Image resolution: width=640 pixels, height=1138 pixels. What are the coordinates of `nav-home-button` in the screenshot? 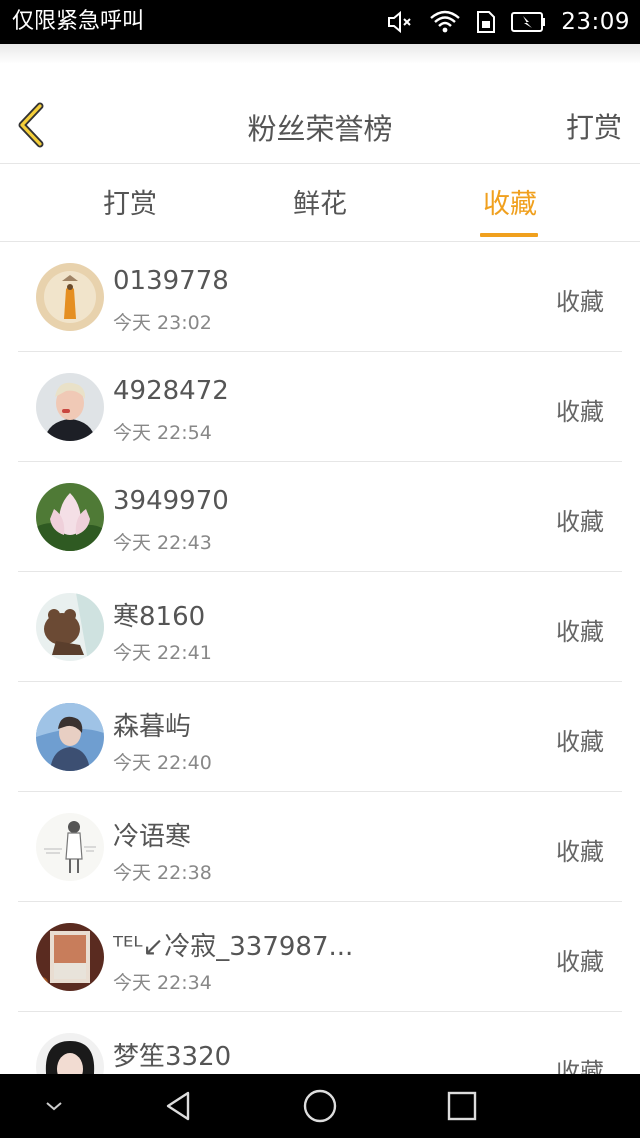 It's located at (320, 1106).